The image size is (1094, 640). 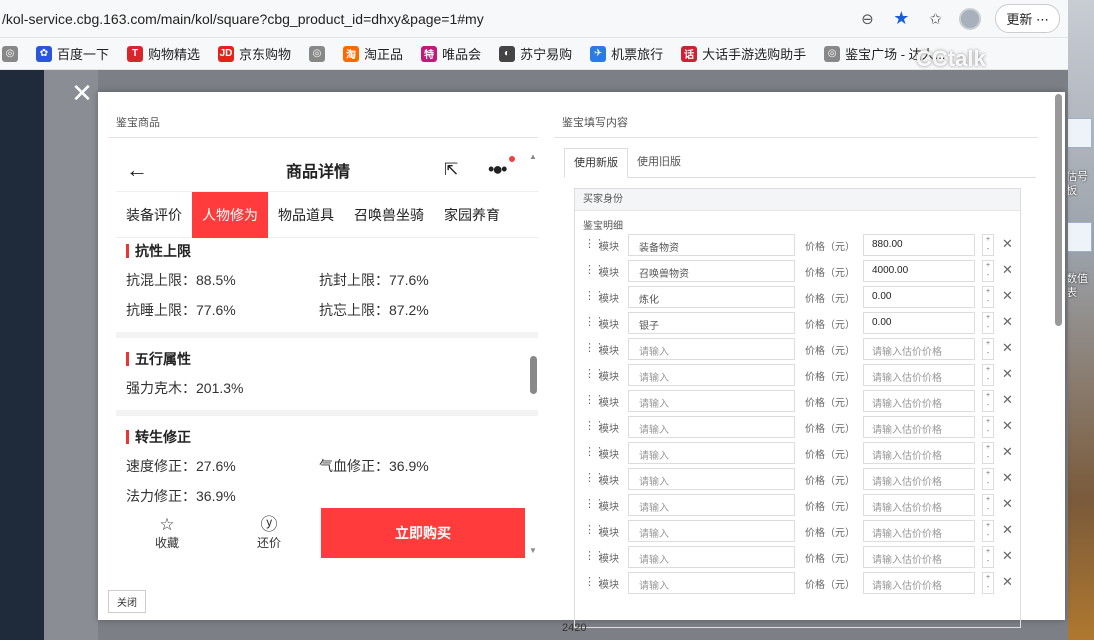 What do you see at coordinates (451, 170) in the screenshot?
I see `share-icon: ⇱` at bounding box center [451, 170].